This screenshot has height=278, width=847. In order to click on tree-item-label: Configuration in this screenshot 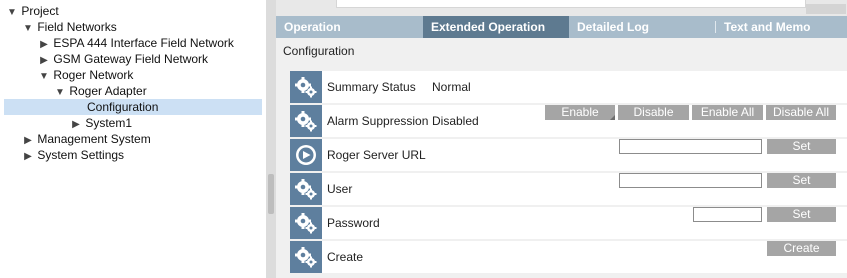, I will do `click(123, 107)`.